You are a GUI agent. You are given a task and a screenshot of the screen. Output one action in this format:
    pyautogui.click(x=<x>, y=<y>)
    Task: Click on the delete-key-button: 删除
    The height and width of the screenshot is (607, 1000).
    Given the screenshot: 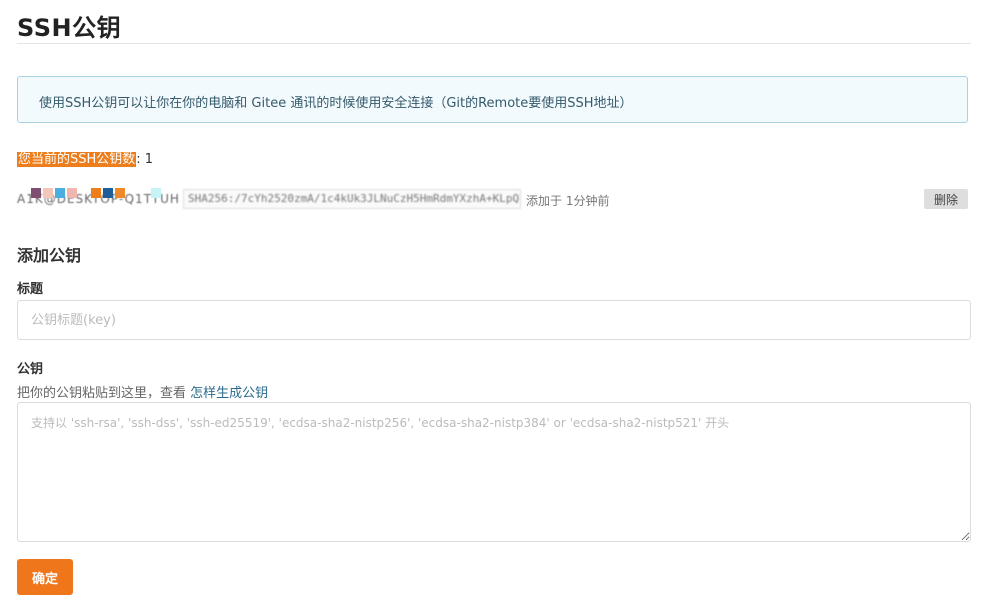 What is the action you would take?
    pyautogui.click(x=946, y=199)
    